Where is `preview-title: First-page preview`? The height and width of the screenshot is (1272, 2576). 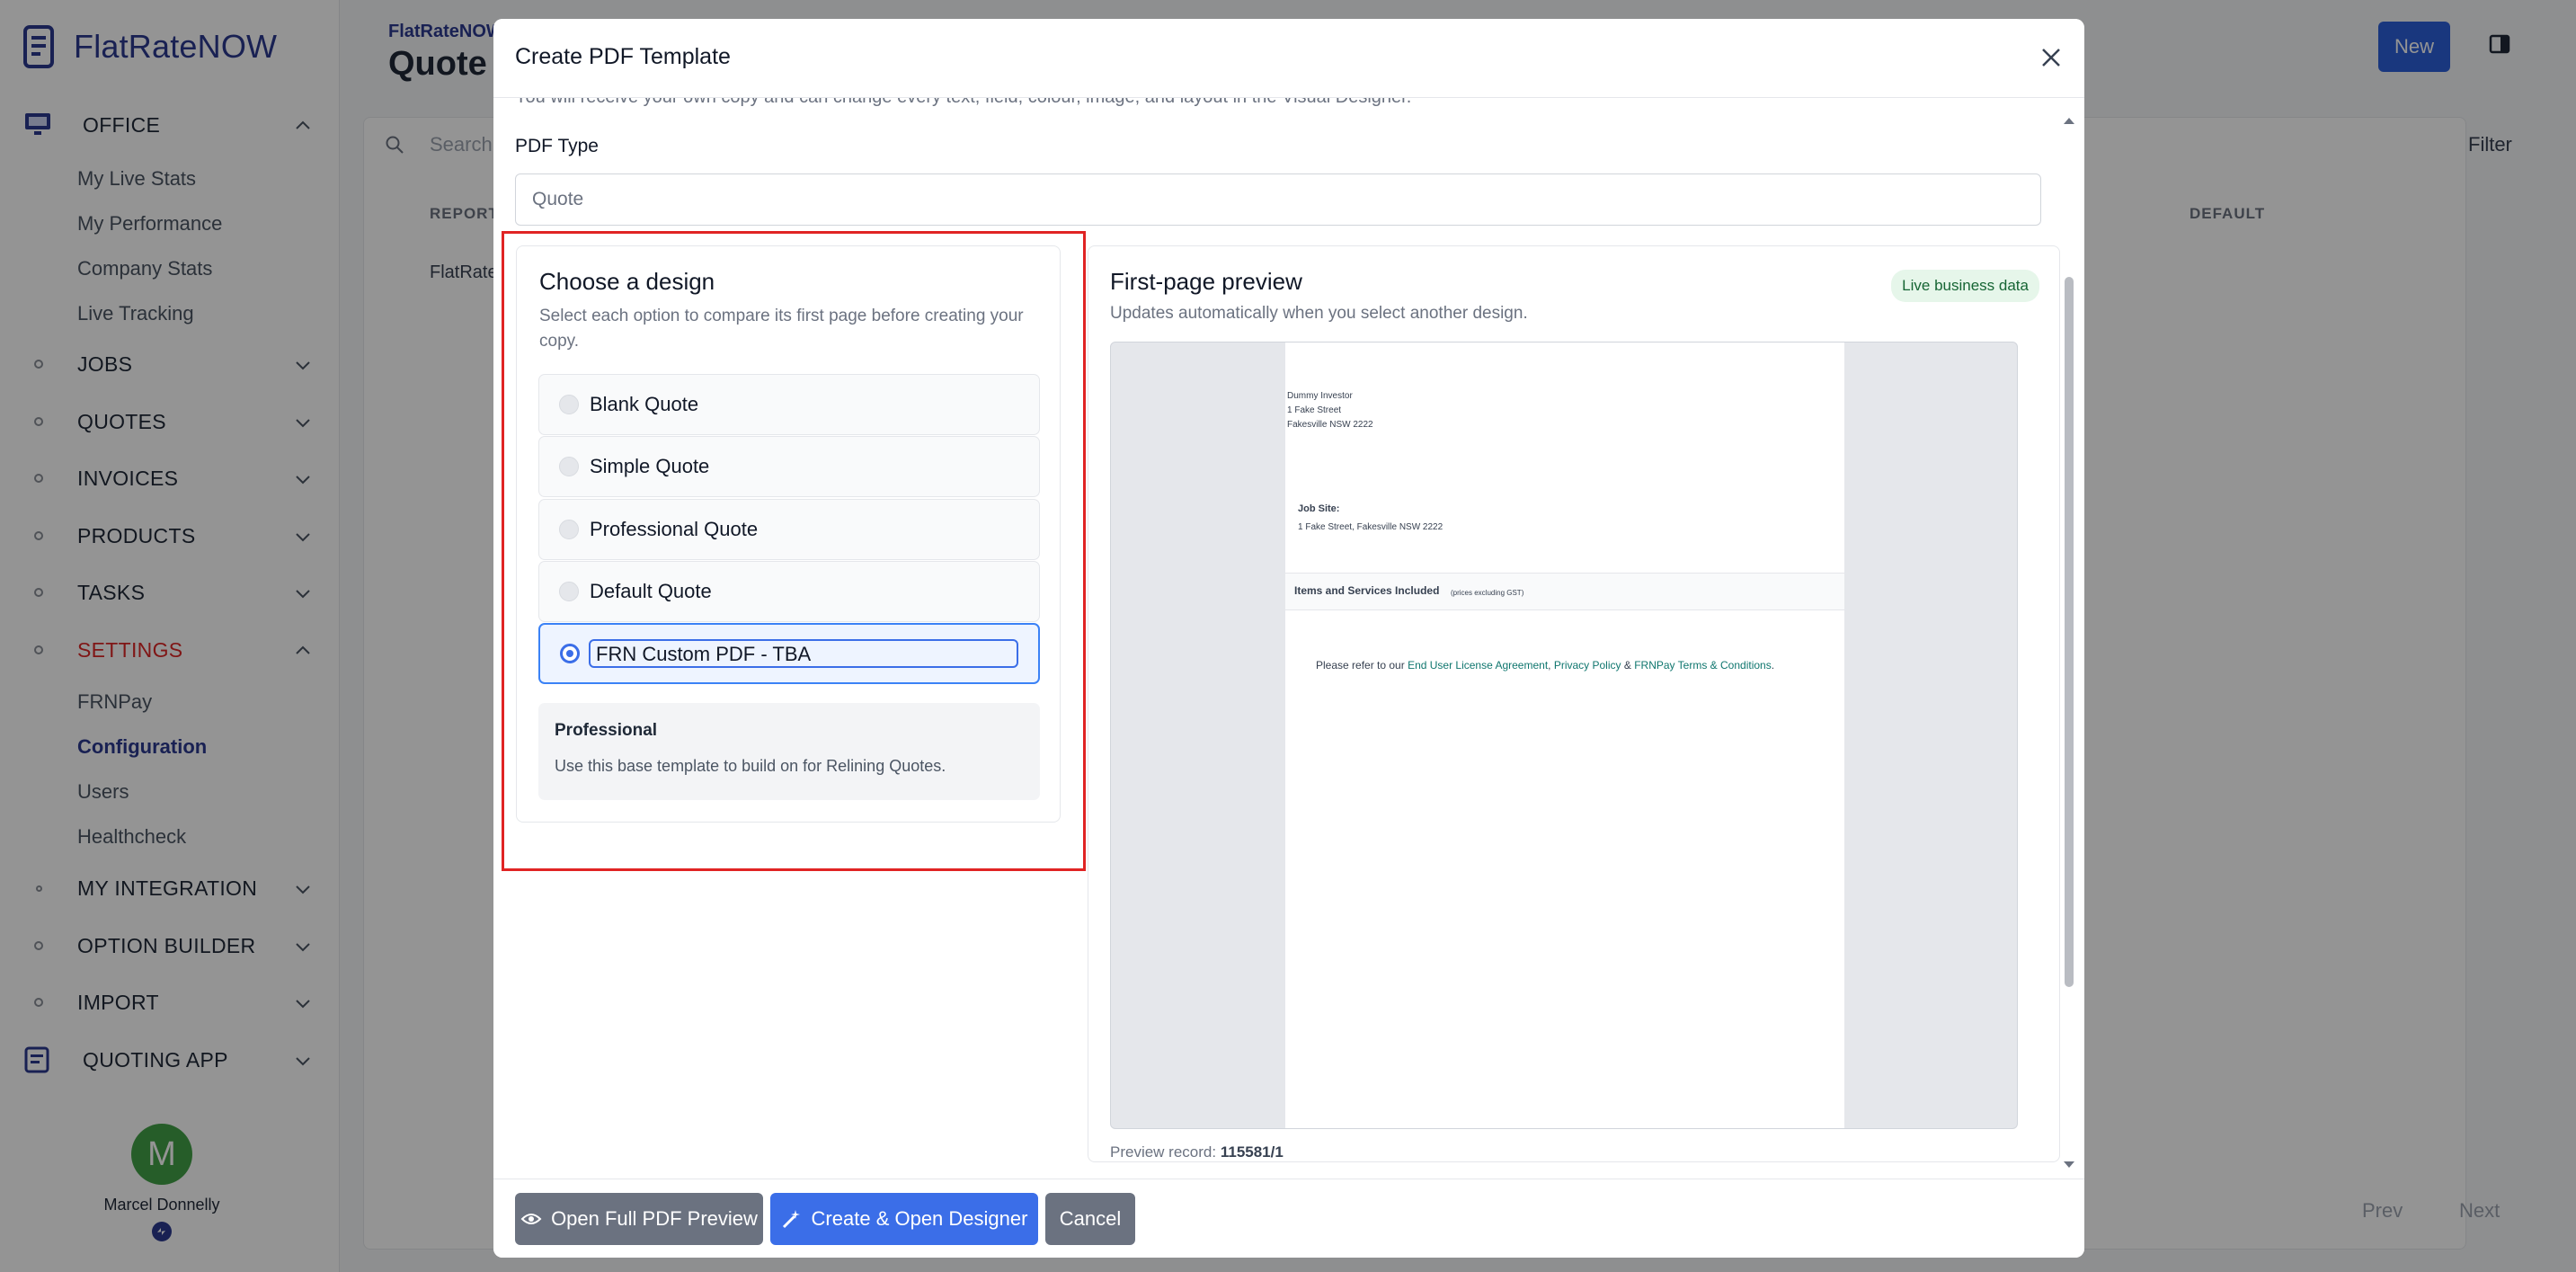 preview-title: First-page preview is located at coordinates (1206, 281).